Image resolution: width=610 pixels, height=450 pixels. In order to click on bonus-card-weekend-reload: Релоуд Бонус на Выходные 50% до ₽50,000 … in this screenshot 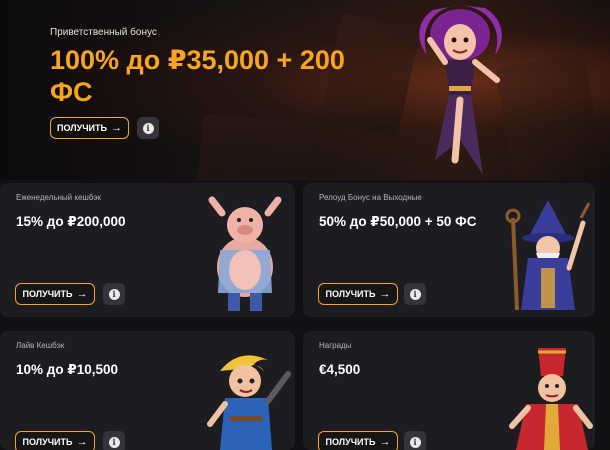, I will do `click(449, 250)`.